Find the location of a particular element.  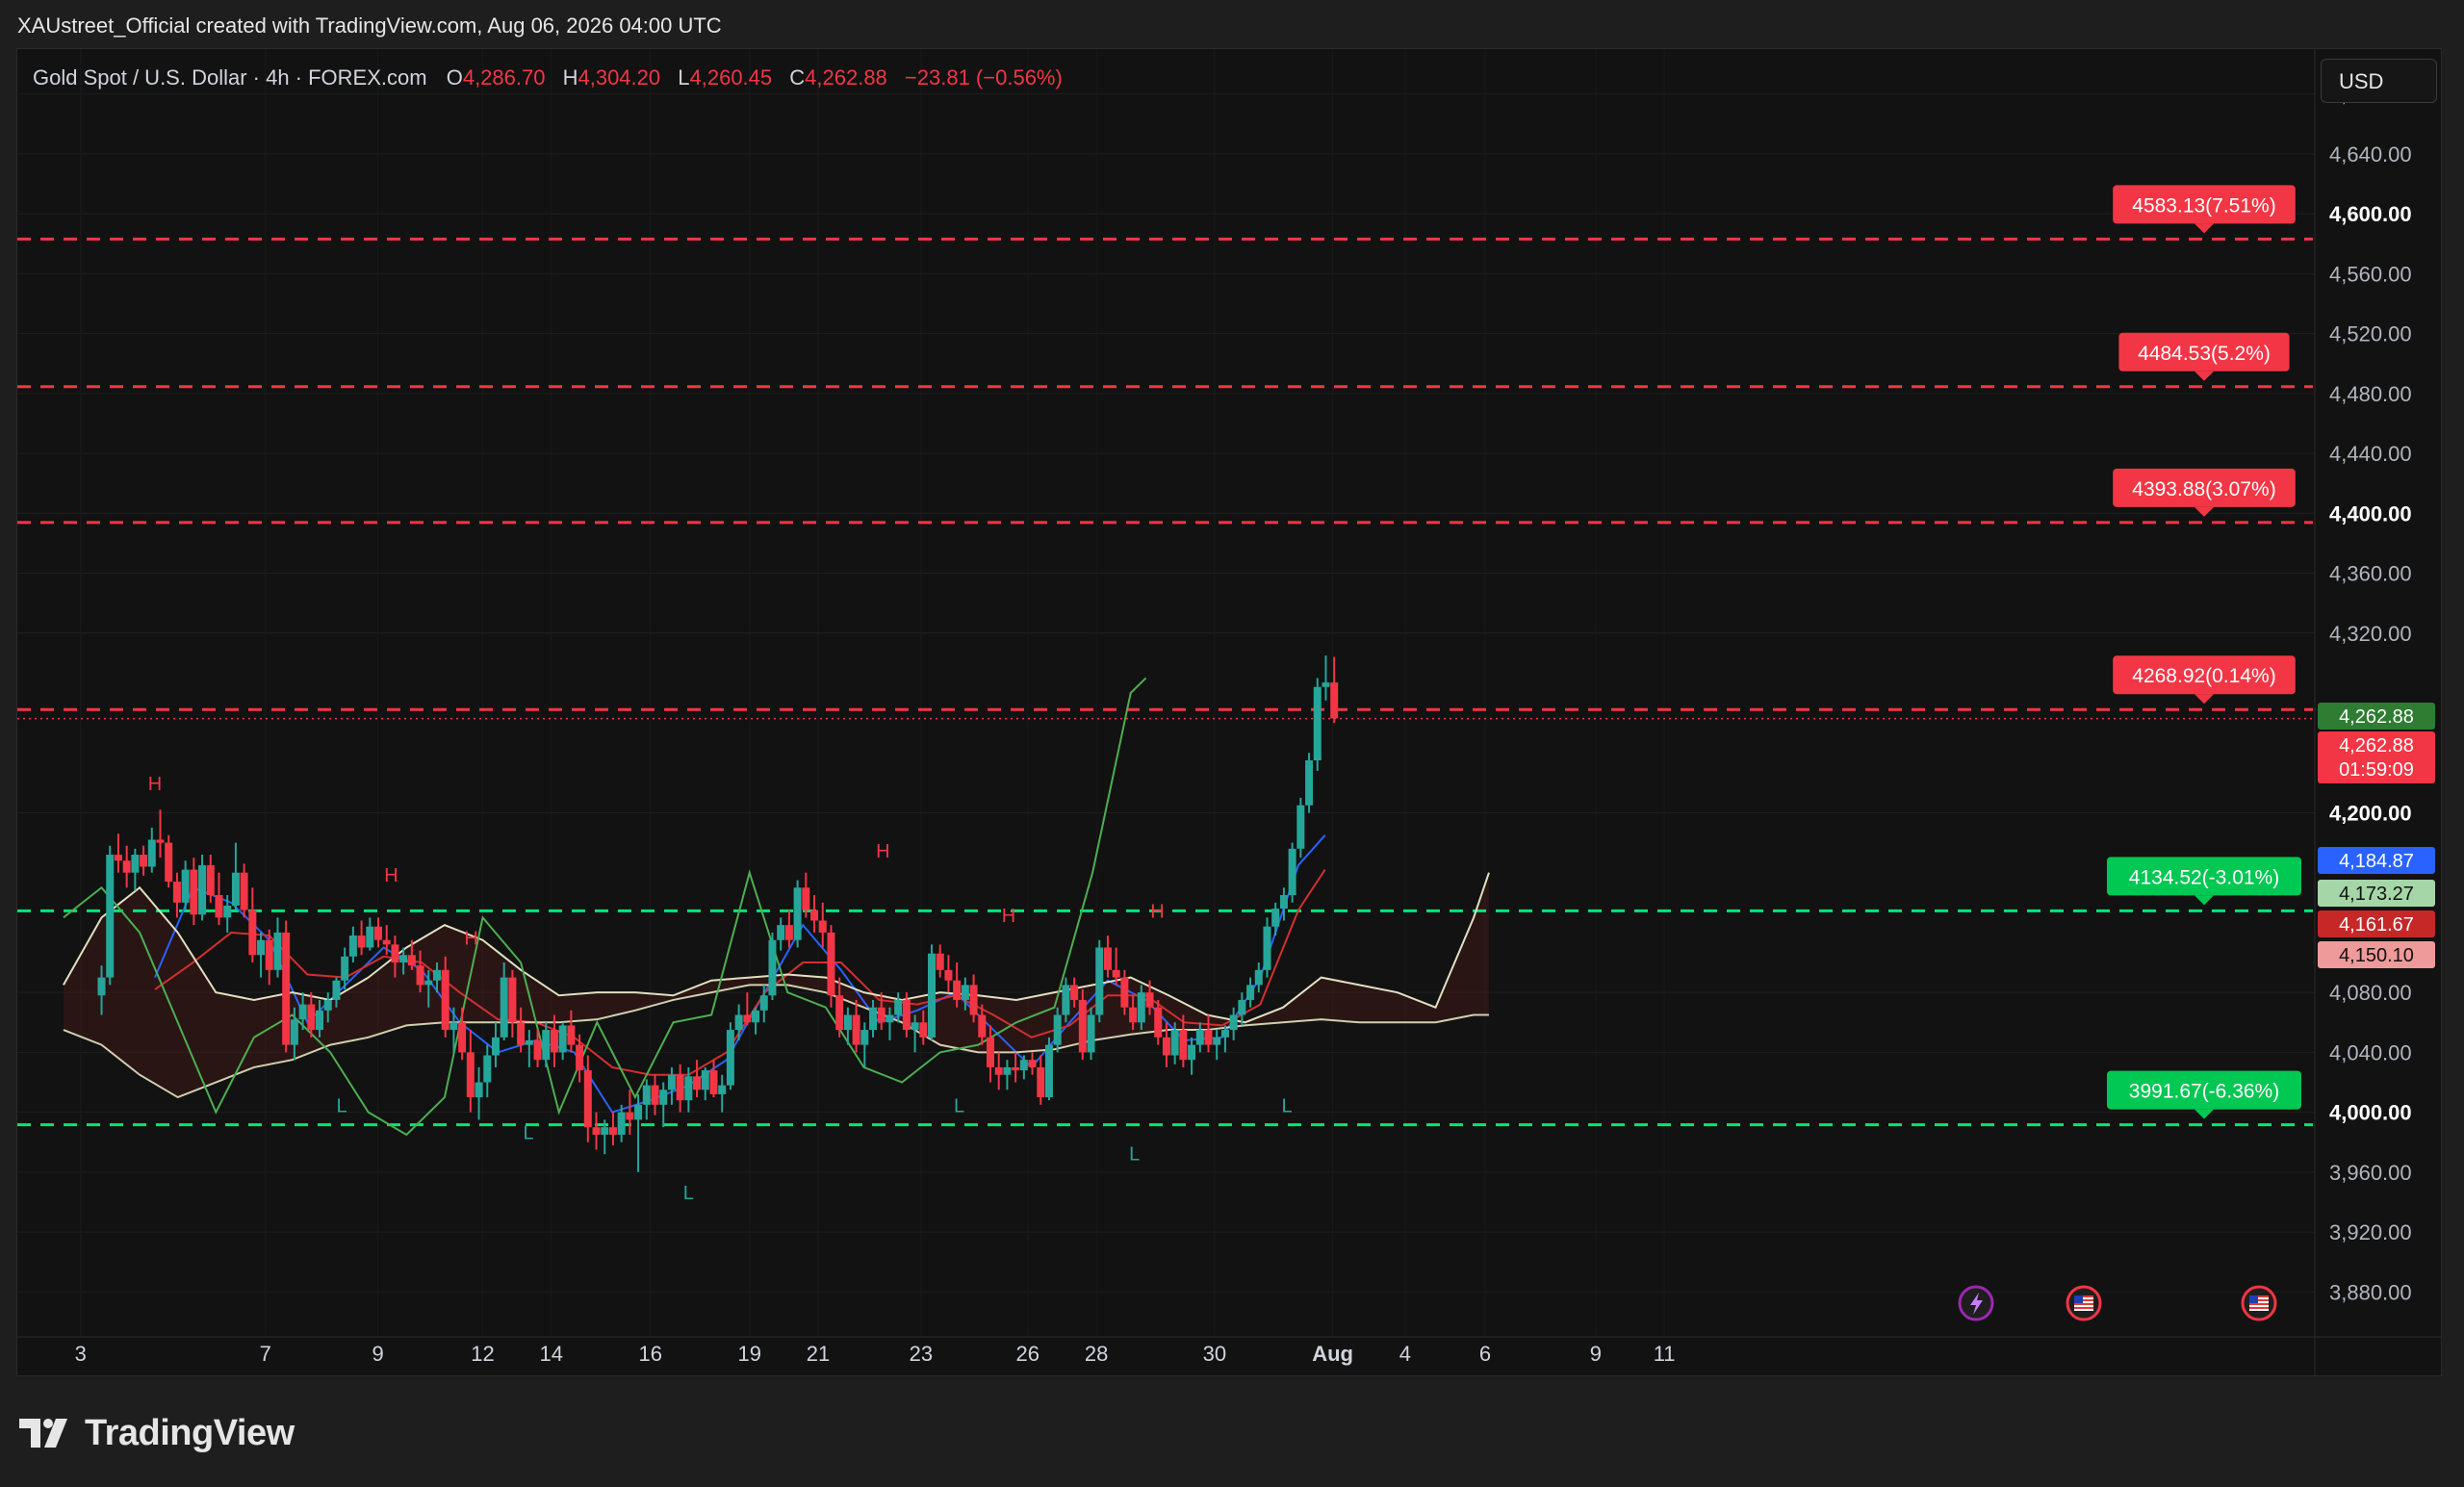

price-tag-text: 4,184.87 is located at coordinates (2376, 861).